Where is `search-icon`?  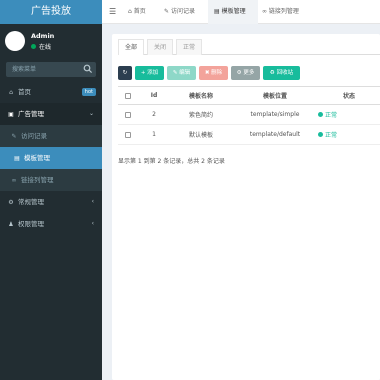 search-icon is located at coordinates (88, 69).